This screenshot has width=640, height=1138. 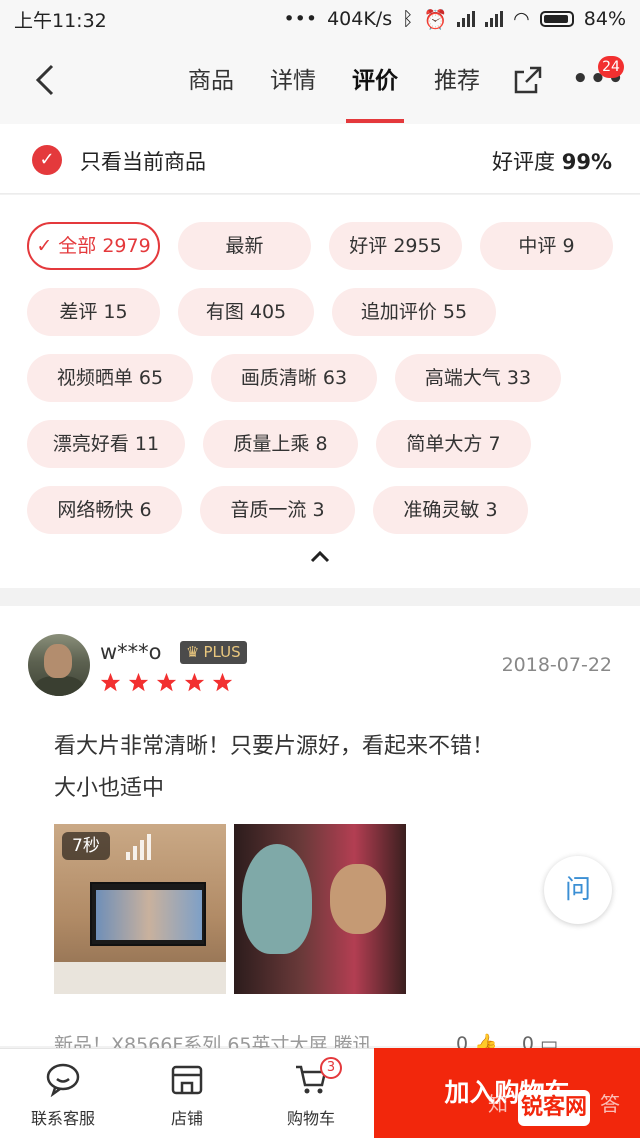 I want to click on alarm-icon: ⏰, so click(x=435, y=19).